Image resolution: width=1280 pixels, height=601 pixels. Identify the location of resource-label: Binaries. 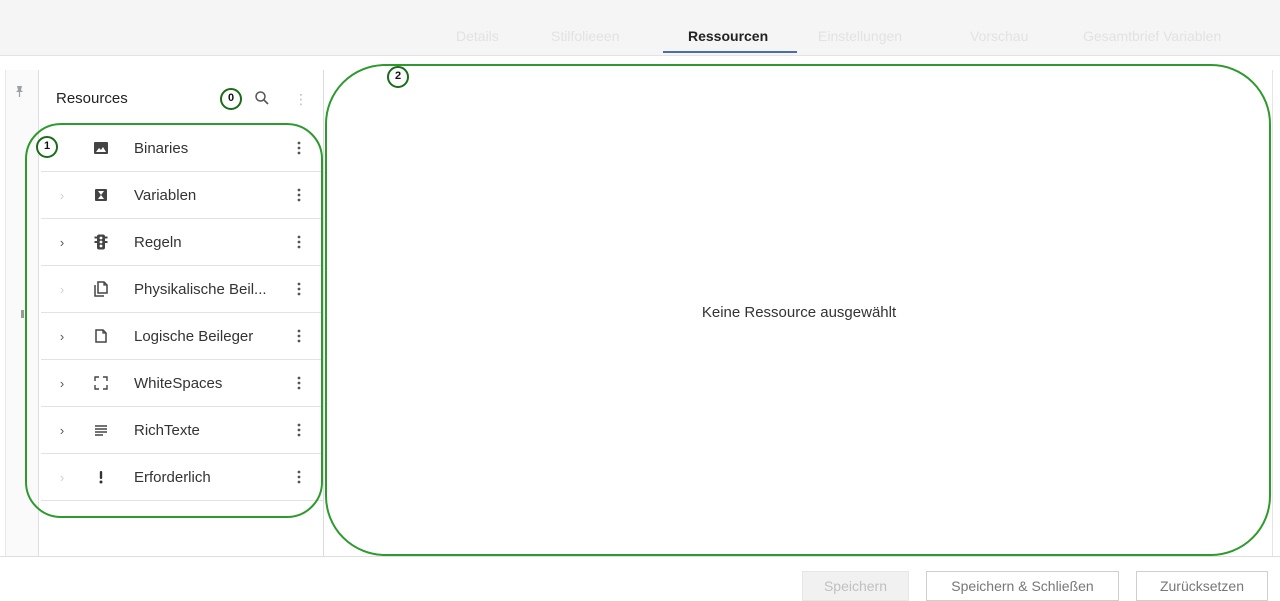
(161, 148).